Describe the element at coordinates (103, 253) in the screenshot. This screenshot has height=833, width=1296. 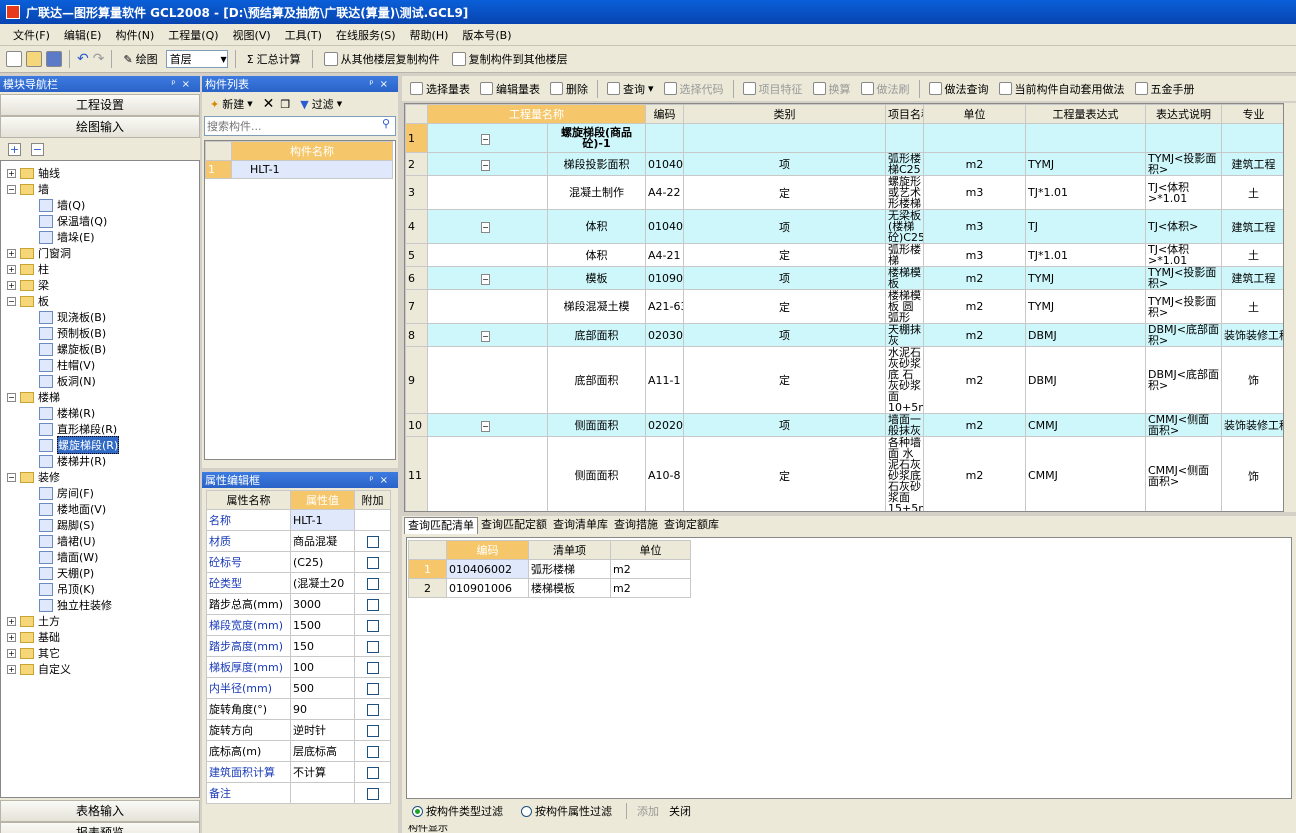
I see `tree-node: + 门窗洞` at that location.